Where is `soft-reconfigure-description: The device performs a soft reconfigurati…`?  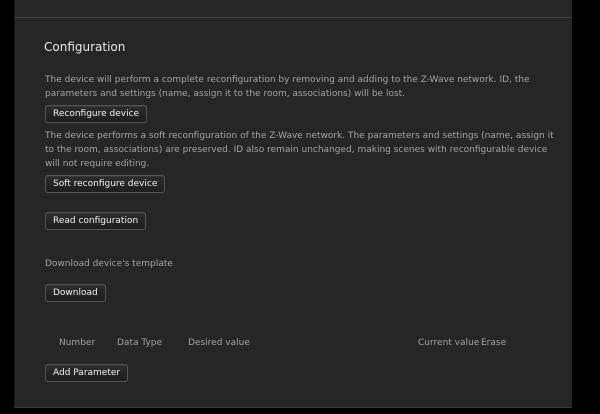
soft-reconfigure-description: The device performs a soft reconfigurati… is located at coordinates (299, 150).